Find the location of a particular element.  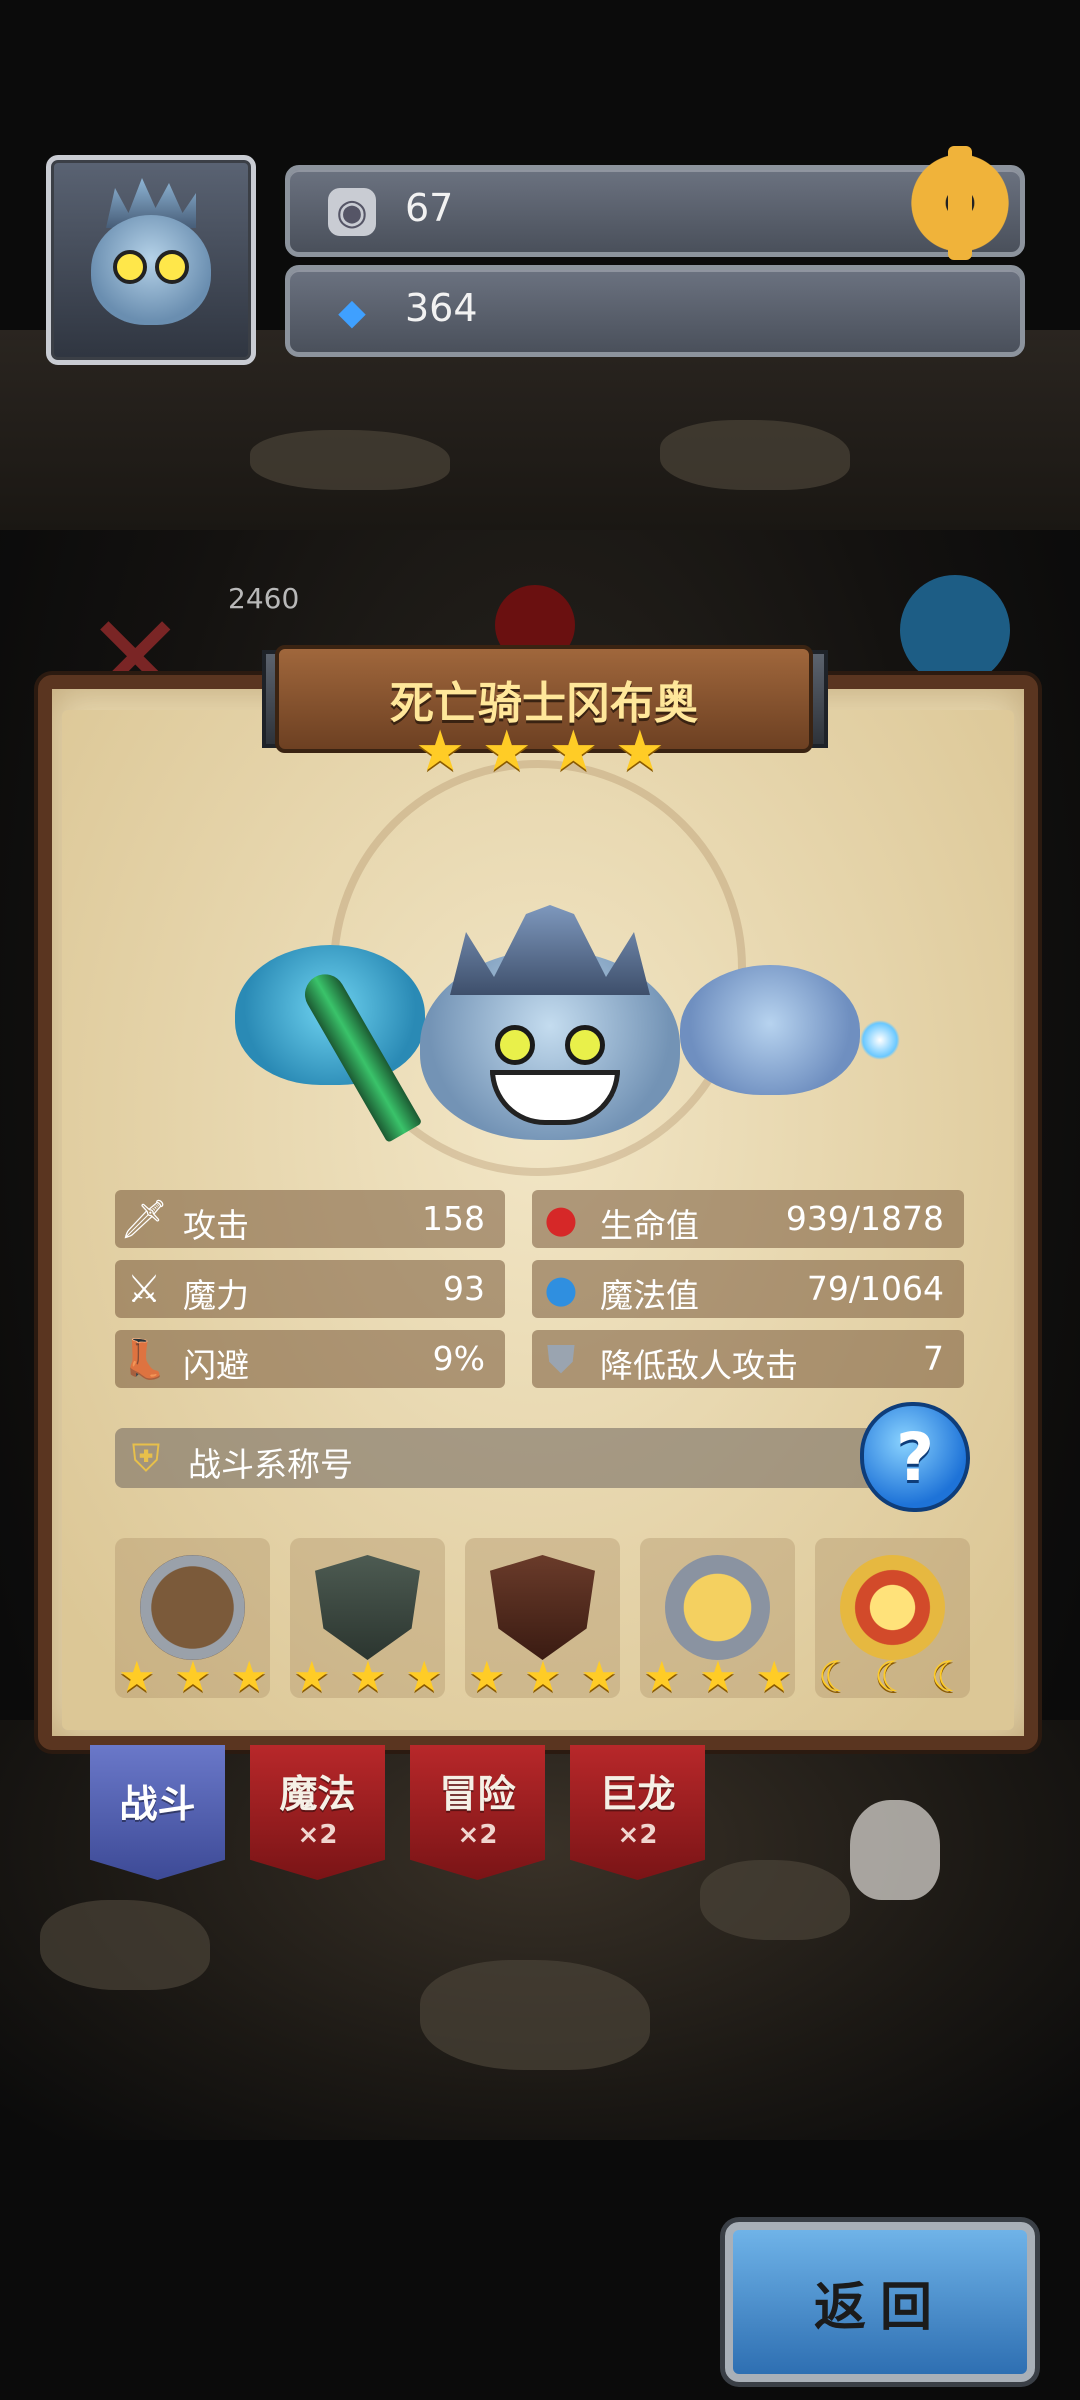

help-button: ? is located at coordinates (915, 1457).